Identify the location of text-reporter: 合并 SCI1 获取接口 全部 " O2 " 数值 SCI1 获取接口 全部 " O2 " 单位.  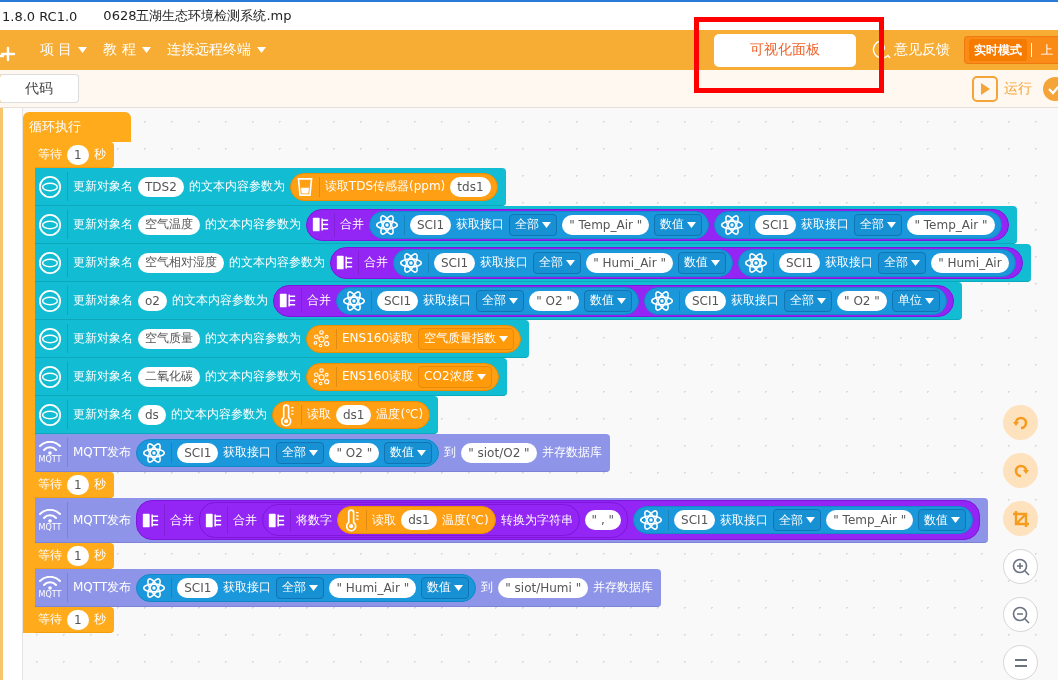
(613, 300).